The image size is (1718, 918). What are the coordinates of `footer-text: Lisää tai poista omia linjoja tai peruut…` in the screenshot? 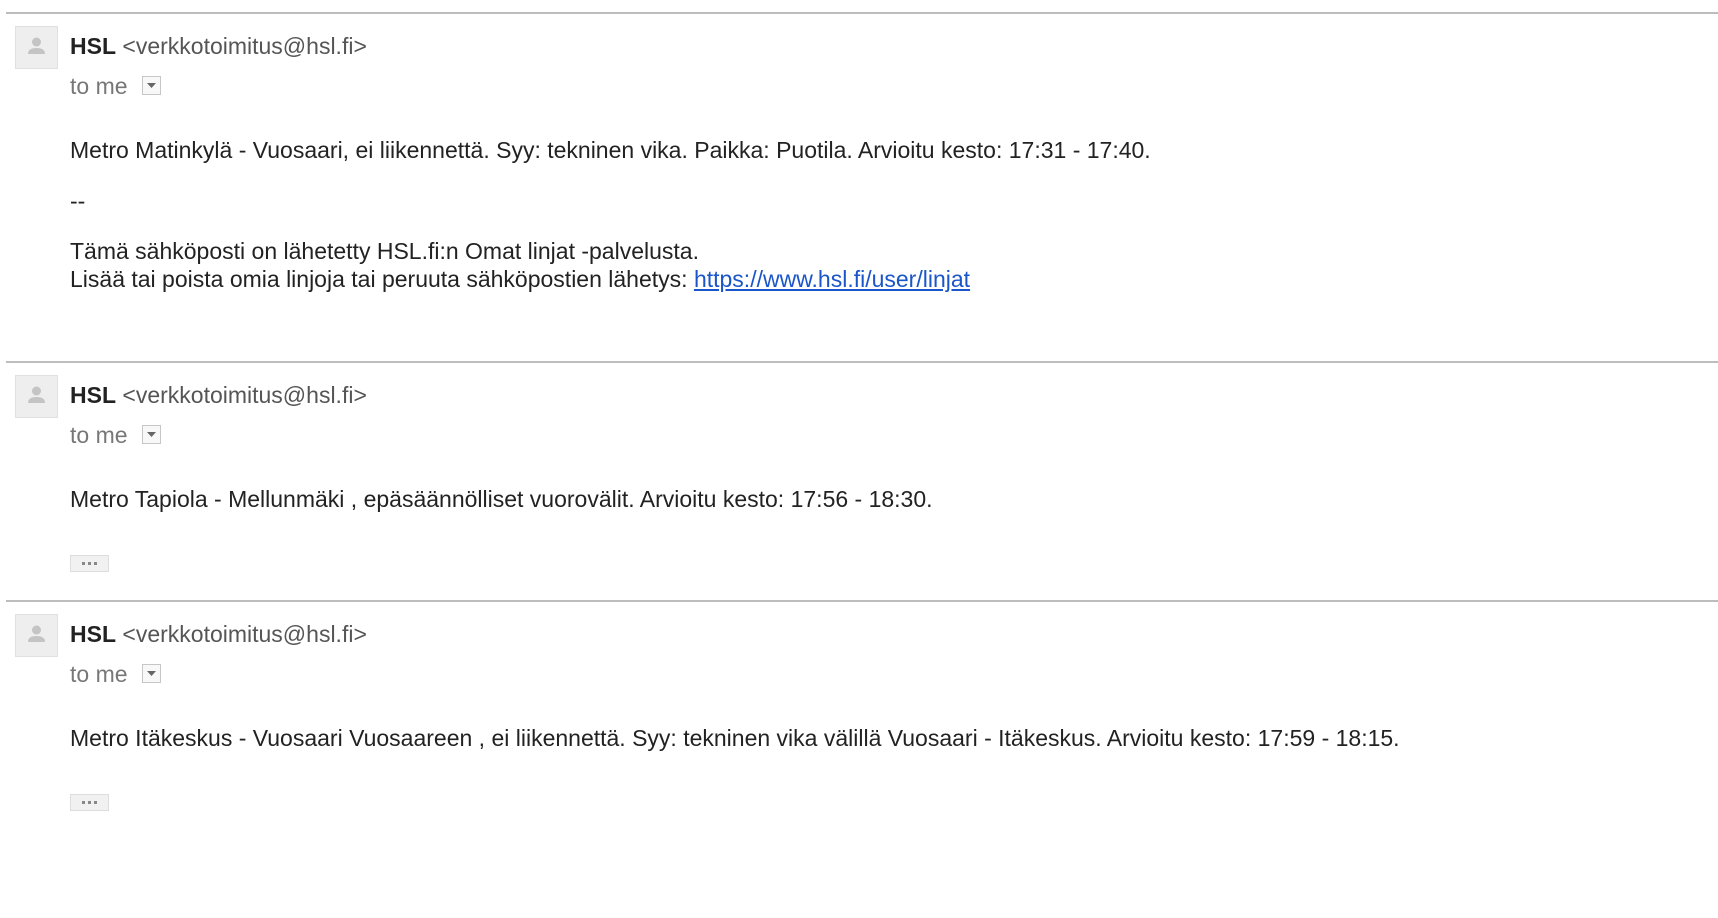 It's located at (382, 279).